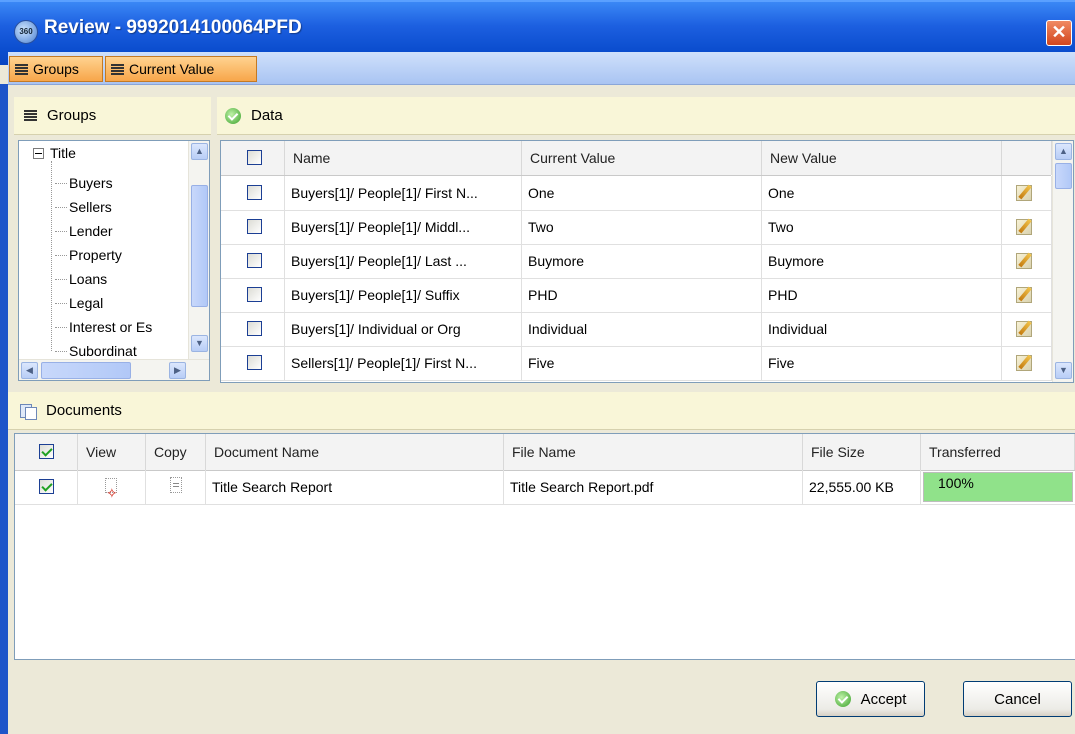 The height and width of the screenshot is (734, 1075). I want to click on column-header-document-name: Document Name, so click(355, 452).